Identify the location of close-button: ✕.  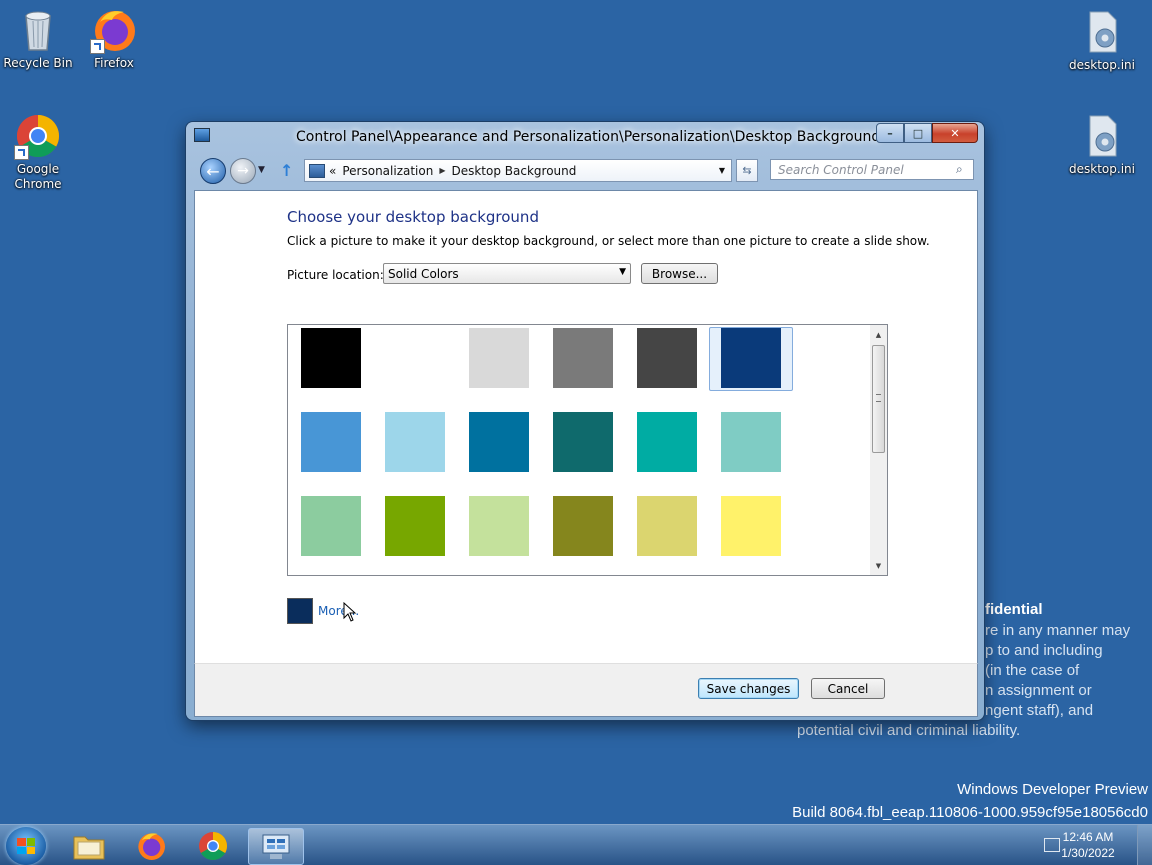
(955, 133).